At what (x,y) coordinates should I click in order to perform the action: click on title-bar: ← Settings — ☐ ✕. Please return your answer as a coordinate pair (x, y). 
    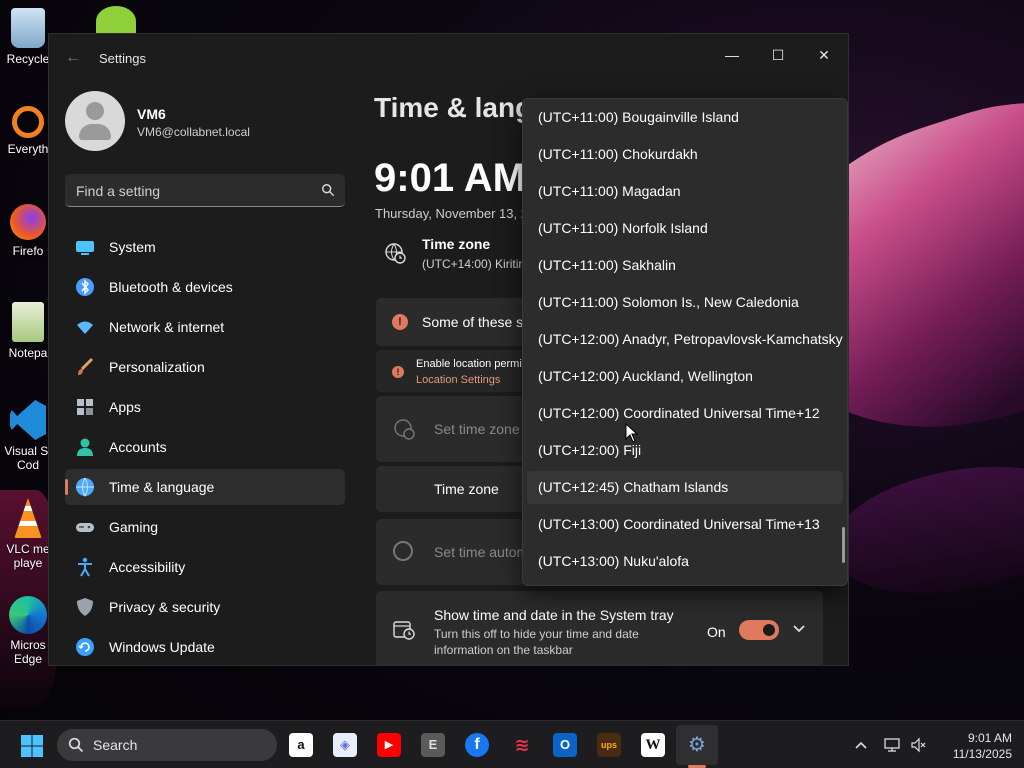
    Looking at the image, I should click on (448, 58).